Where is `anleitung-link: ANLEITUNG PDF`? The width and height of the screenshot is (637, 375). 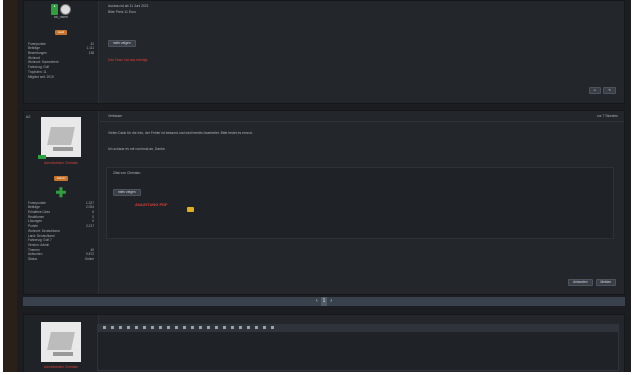 anleitung-link: ANLEITUNG PDF is located at coordinates (151, 204).